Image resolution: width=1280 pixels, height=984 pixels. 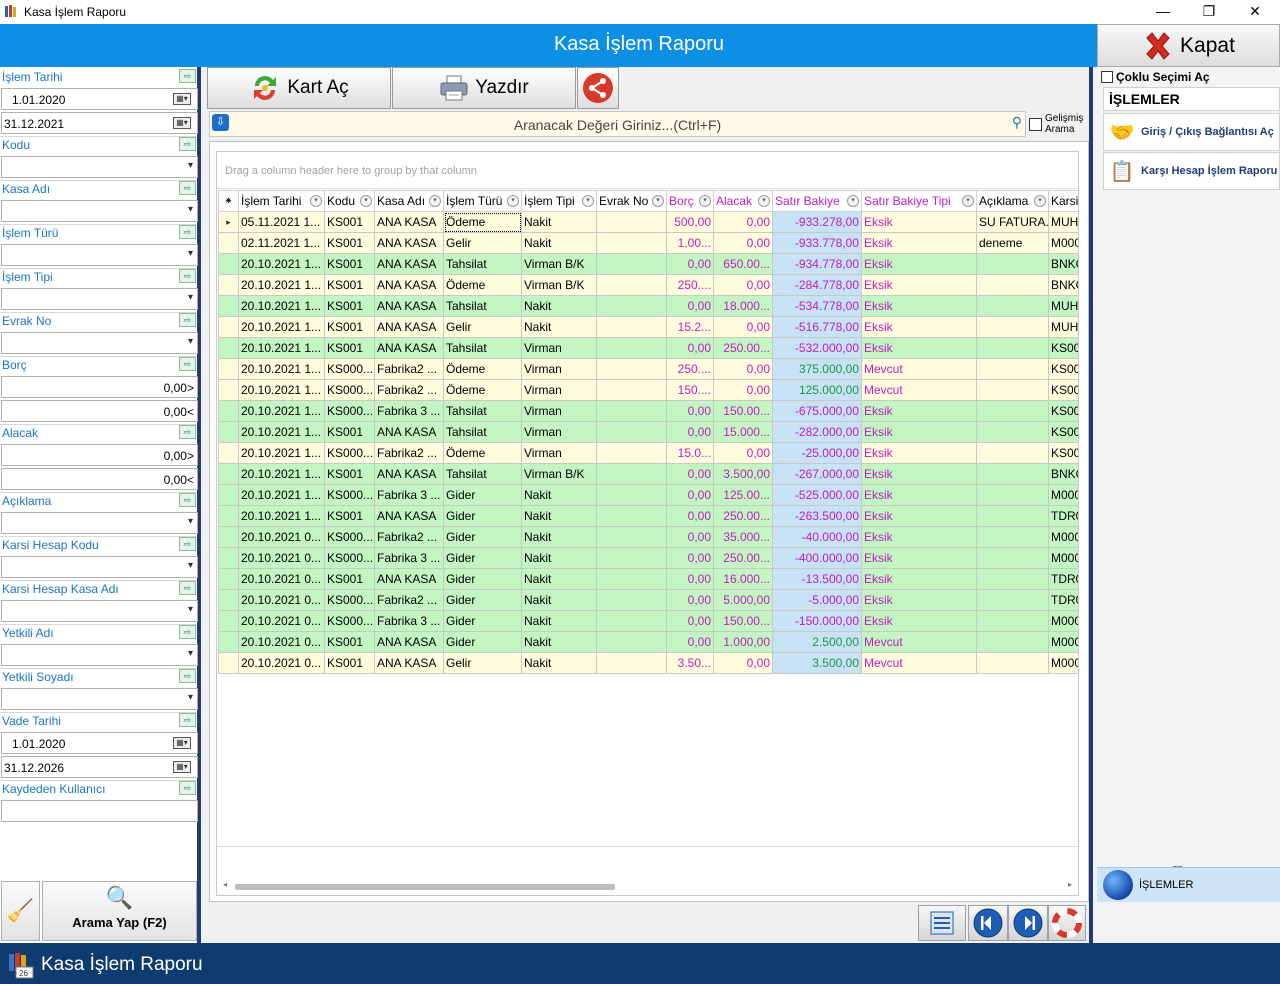 I want to click on kasa-adi-dropdown: ▾, so click(x=99, y=211).